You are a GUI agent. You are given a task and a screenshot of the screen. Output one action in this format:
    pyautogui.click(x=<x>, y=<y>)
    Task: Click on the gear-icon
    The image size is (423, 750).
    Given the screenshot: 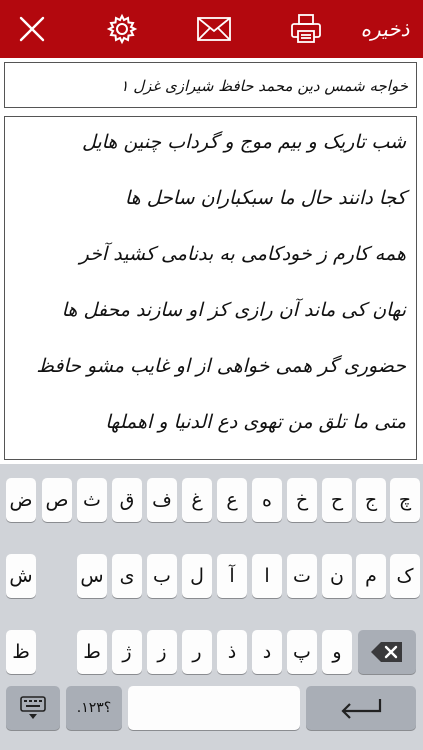 What is the action you would take?
    pyautogui.click(x=122, y=29)
    